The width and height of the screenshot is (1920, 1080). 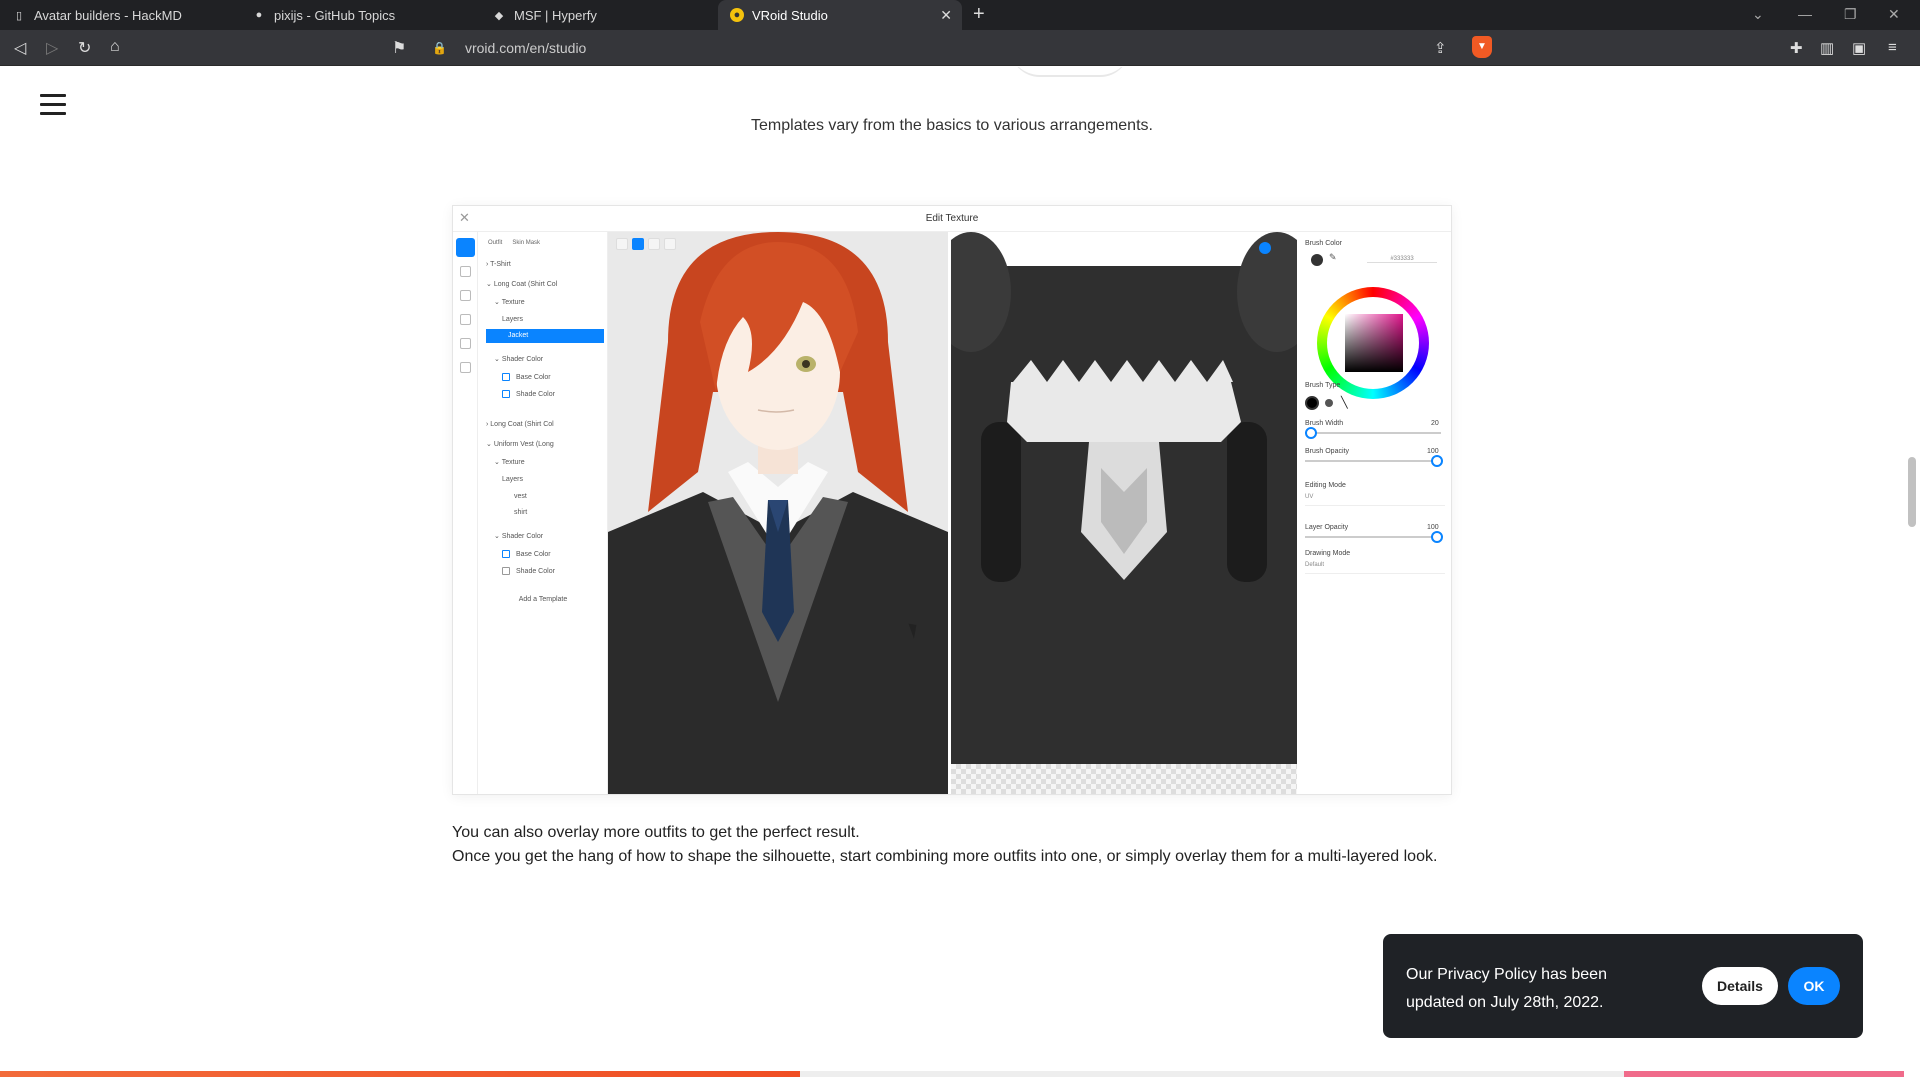 I want to click on page-progress-bar, so click(x=952, y=1074).